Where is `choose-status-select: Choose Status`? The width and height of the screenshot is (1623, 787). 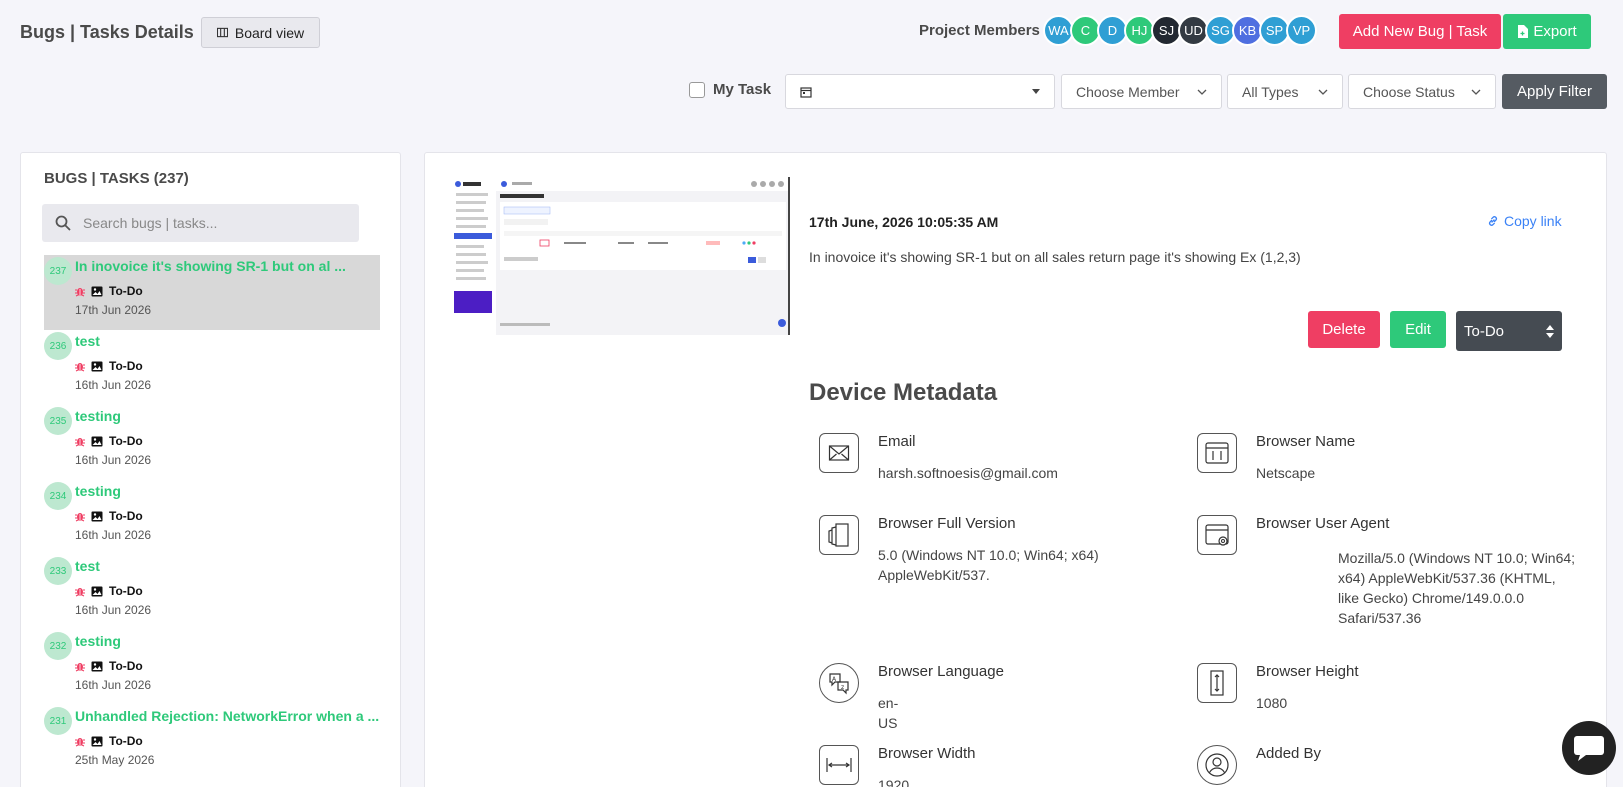 choose-status-select: Choose Status is located at coordinates (1422, 91).